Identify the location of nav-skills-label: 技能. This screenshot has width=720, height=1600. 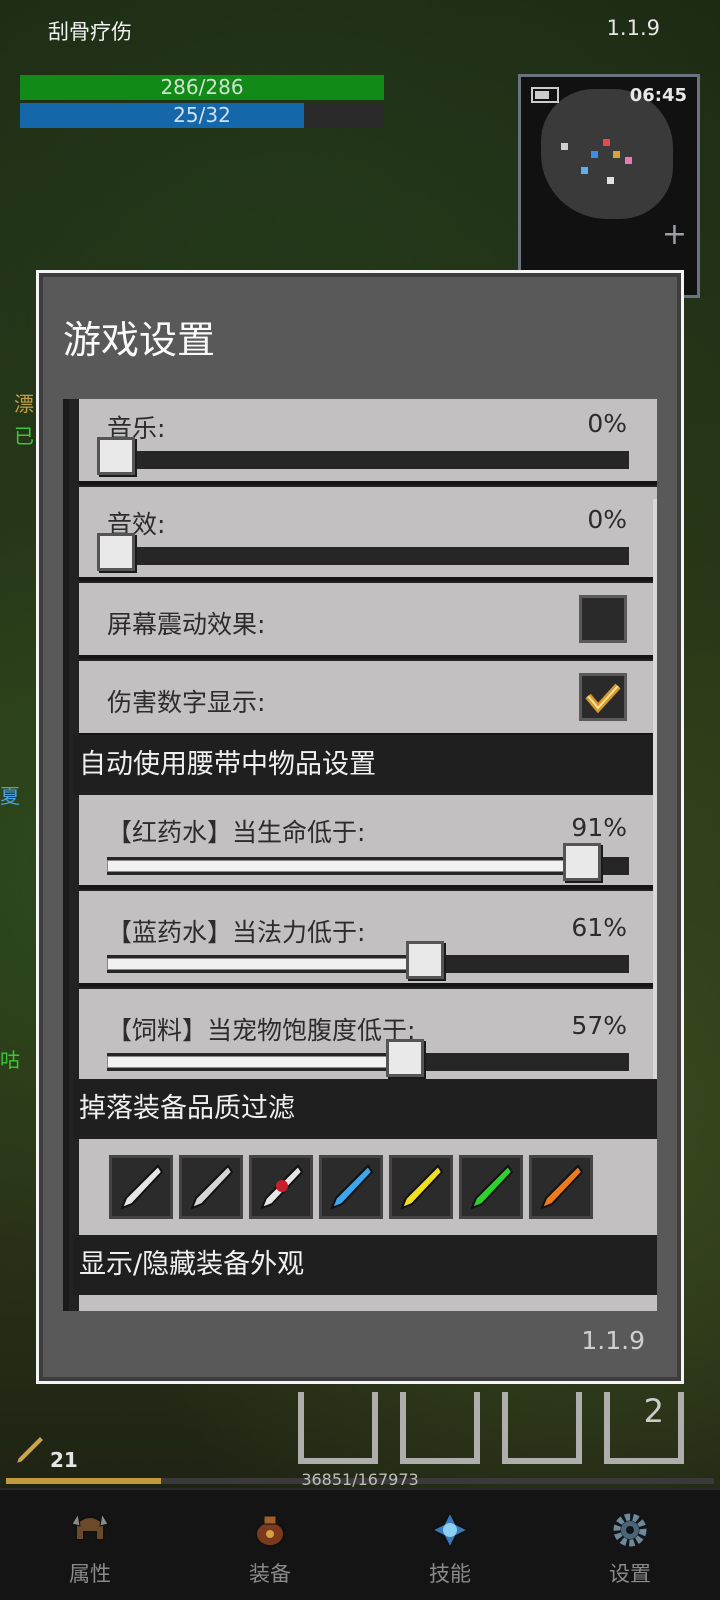
(450, 1574).